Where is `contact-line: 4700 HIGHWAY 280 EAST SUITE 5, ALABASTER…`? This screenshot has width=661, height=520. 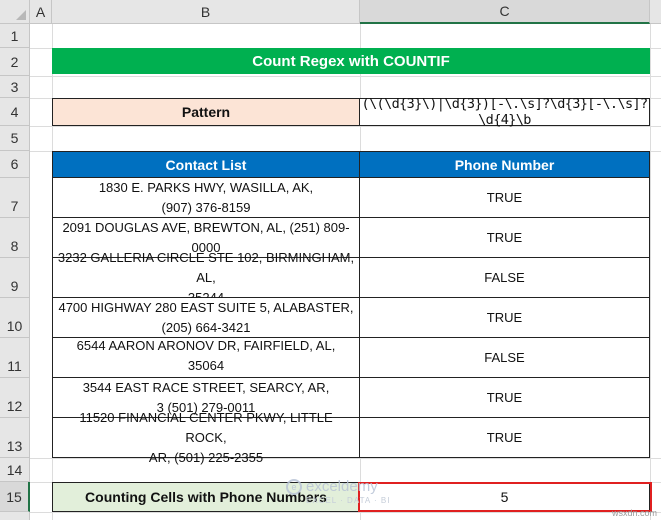
contact-line: 4700 HIGHWAY 280 EAST SUITE 5, ALABASTER… is located at coordinates (206, 307).